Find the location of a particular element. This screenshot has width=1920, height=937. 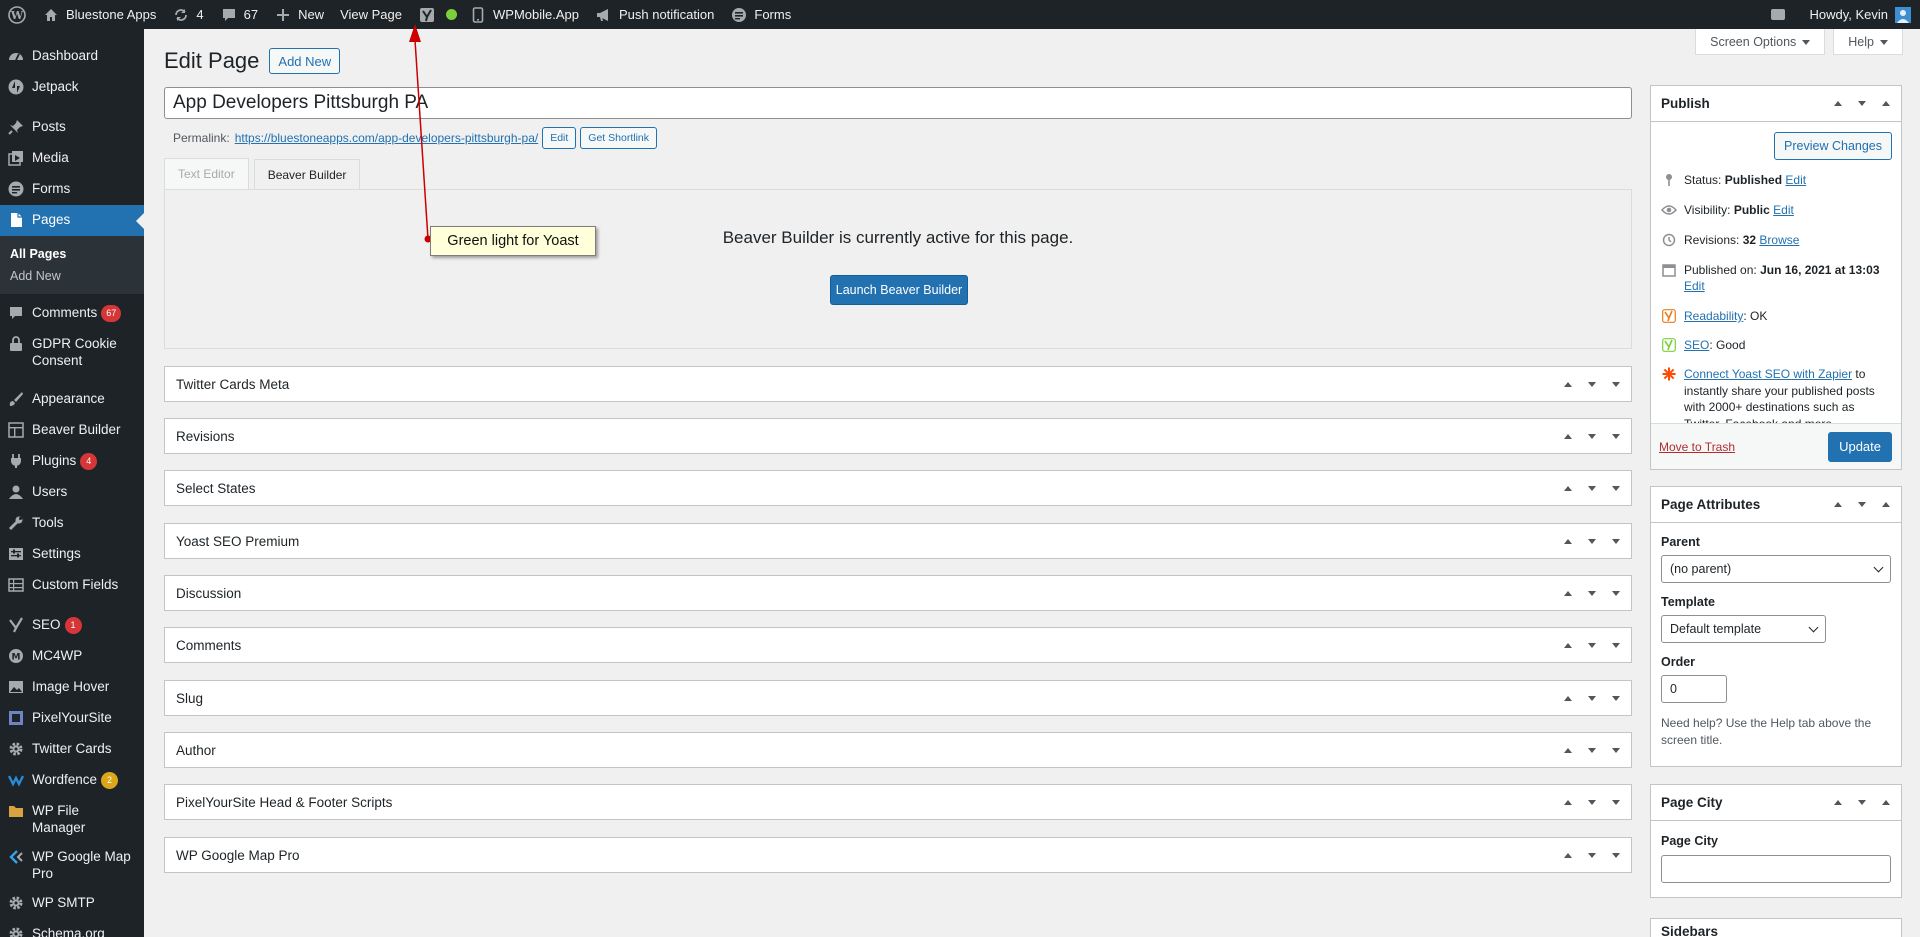

status-edit-link: Edit is located at coordinates (1795, 180).